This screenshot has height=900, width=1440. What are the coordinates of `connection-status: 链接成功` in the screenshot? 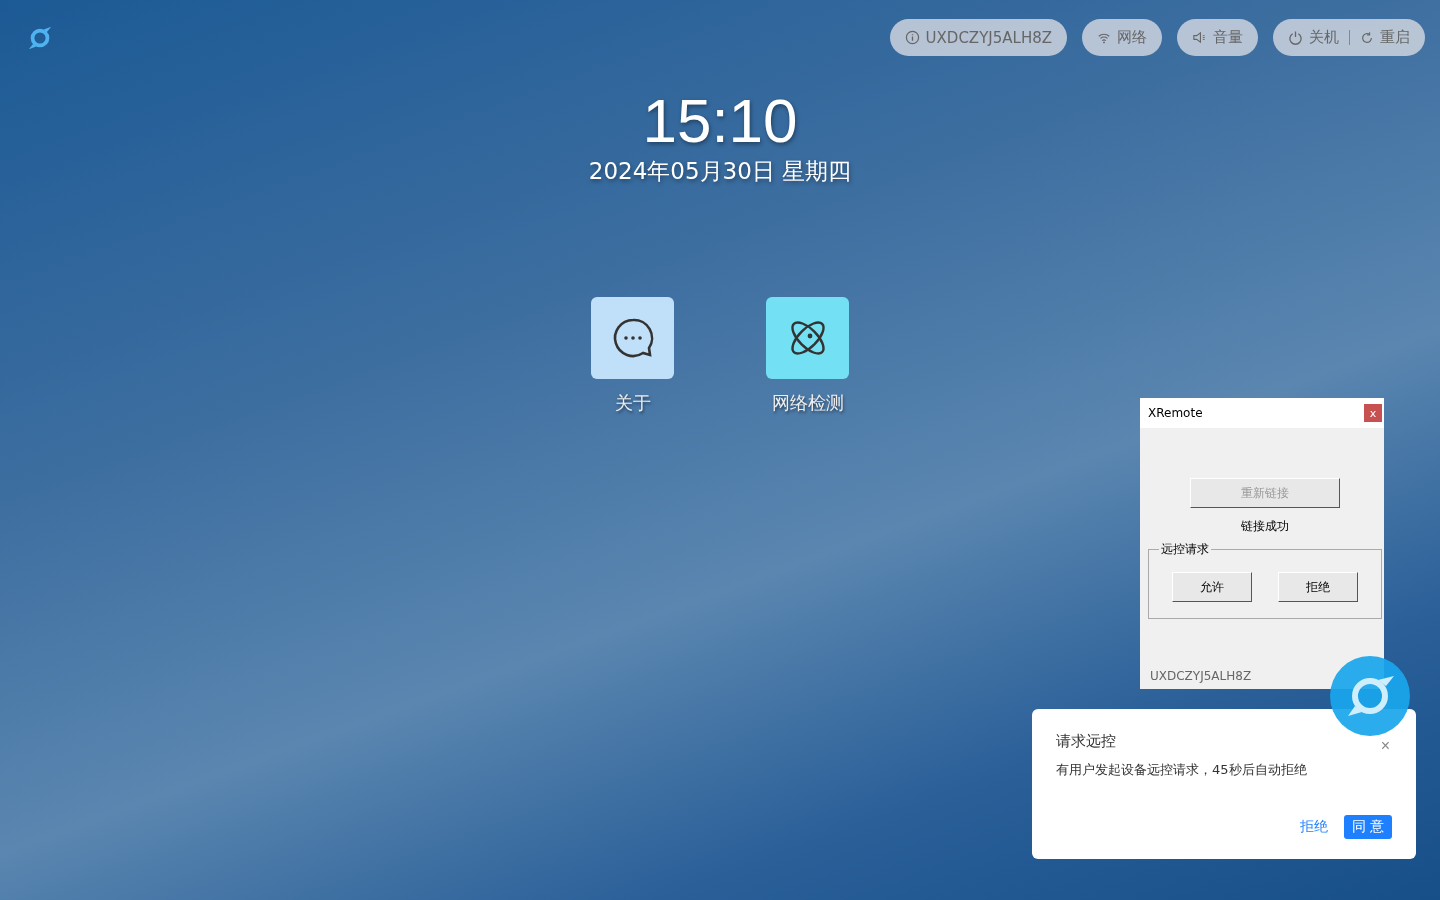 It's located at (1264, 526).